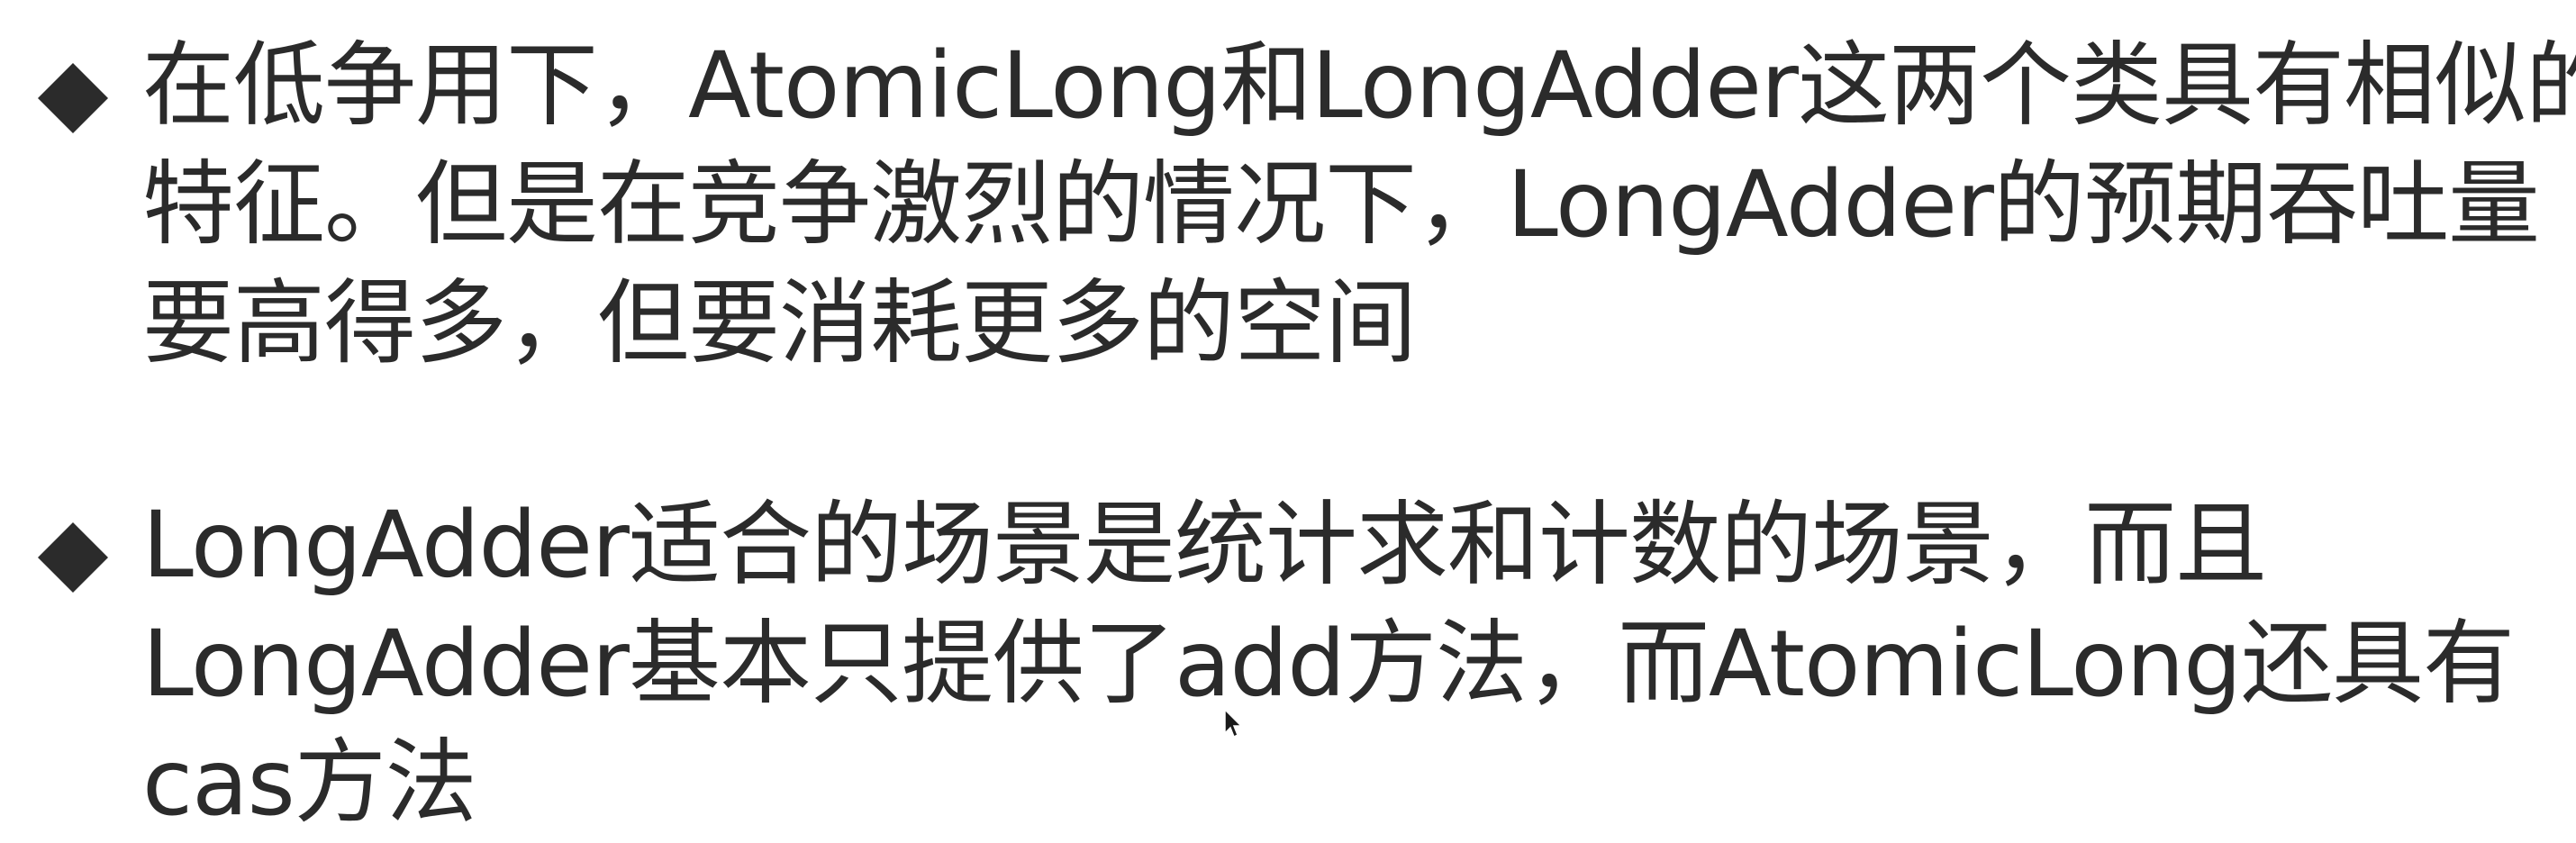 The height and width of the screenshot is (843, 2576). Describe the element at coordinates (779, 323) in the screenshot. I see `text-line: 要高得多，但要消耗更多的空间` at that location.